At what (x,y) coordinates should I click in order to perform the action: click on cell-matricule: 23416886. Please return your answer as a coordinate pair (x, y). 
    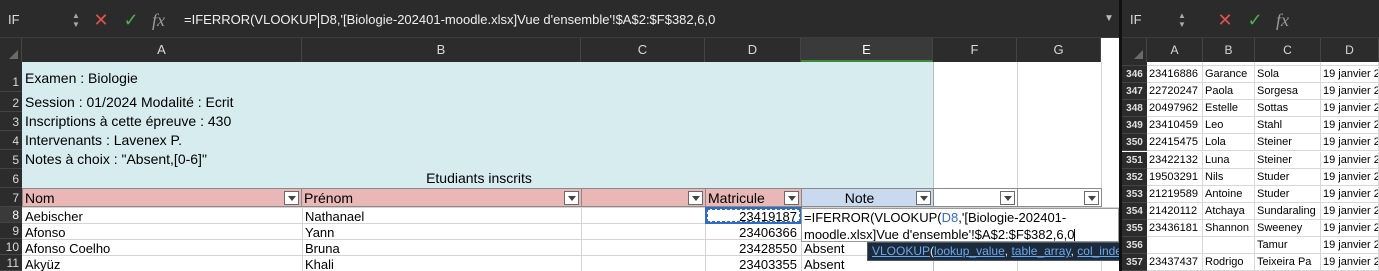
    Looking at the image, I should click on (1175, 74).